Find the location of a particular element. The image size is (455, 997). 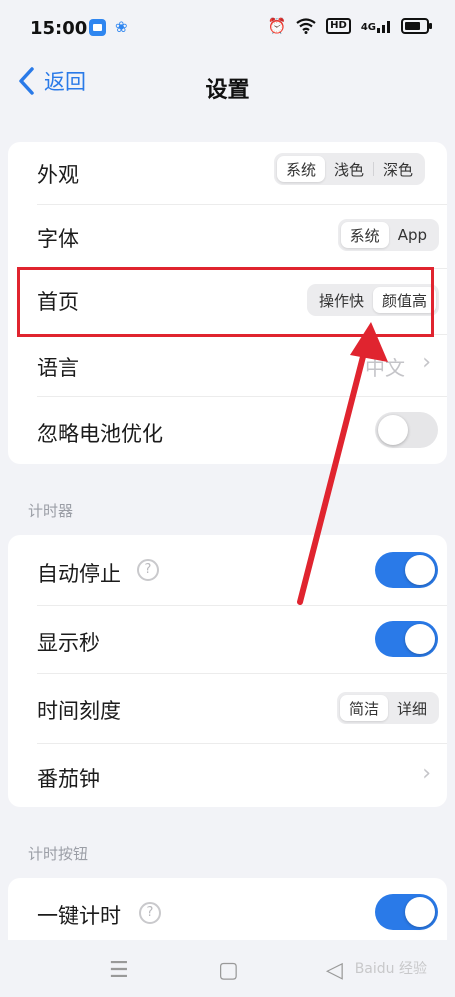

watermark: Baidu 经验 is located at coordinates (390, 969).